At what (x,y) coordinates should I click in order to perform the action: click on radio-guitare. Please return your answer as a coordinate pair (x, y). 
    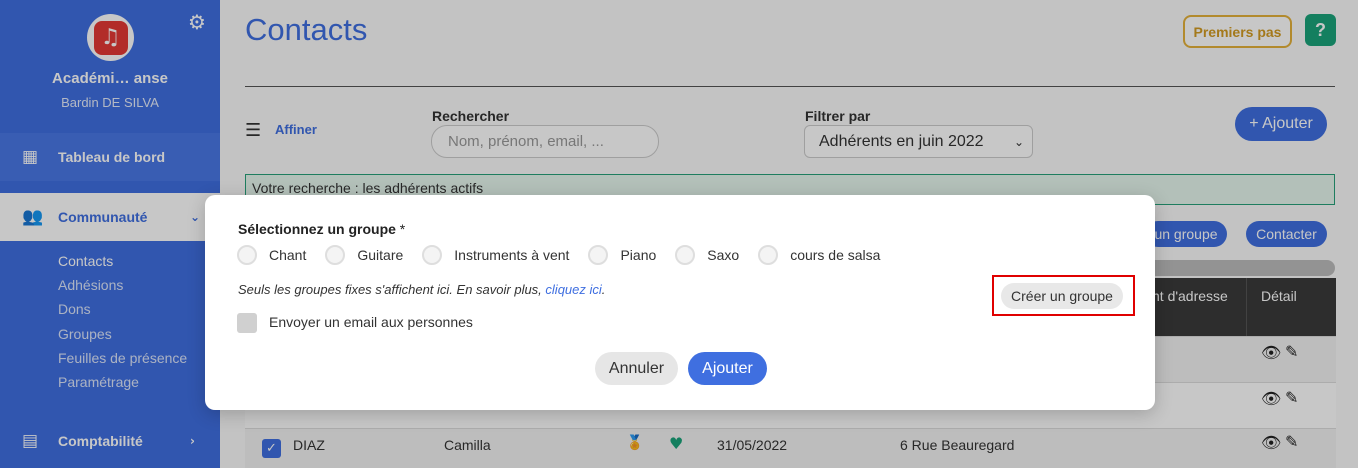
    Looking at the image, I should click on (335, 255).